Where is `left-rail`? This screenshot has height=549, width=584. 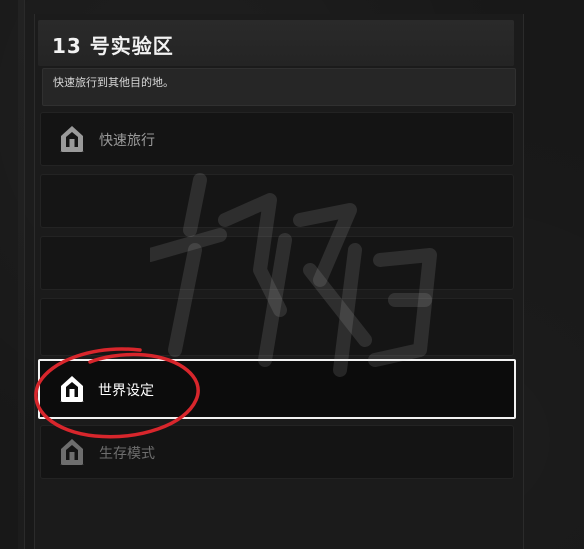
left-rail is located at coordinates (21, 274).